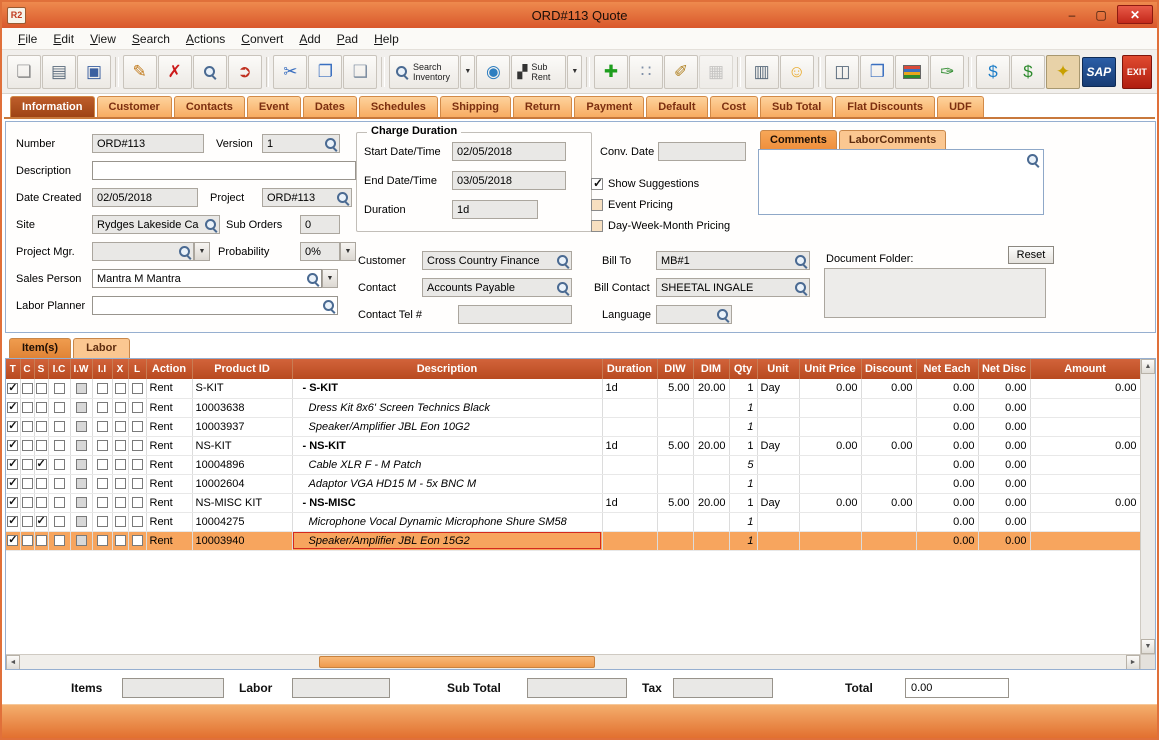 The image size is (1159, 740). Describe the element at coordinates (347, 39) in the screenshot. I see `menu-item-pad: Pad` at that location.